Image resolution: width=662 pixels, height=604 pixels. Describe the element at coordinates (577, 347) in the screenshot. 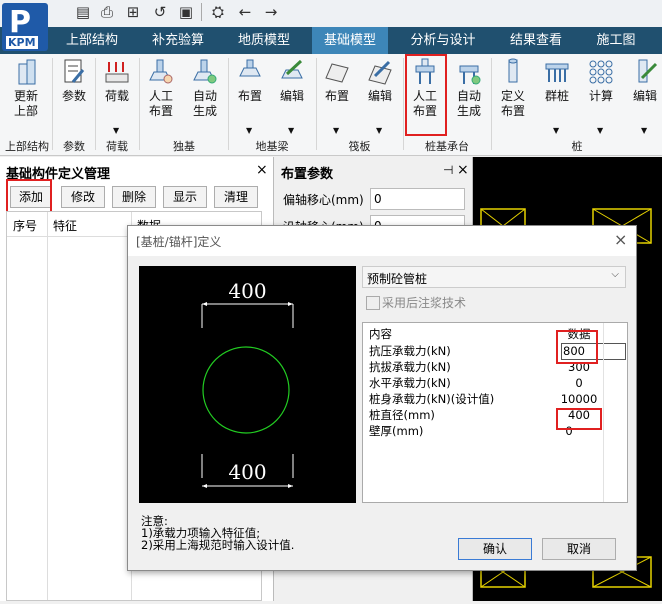

I see `highlight-compressive-capacity` at that location.